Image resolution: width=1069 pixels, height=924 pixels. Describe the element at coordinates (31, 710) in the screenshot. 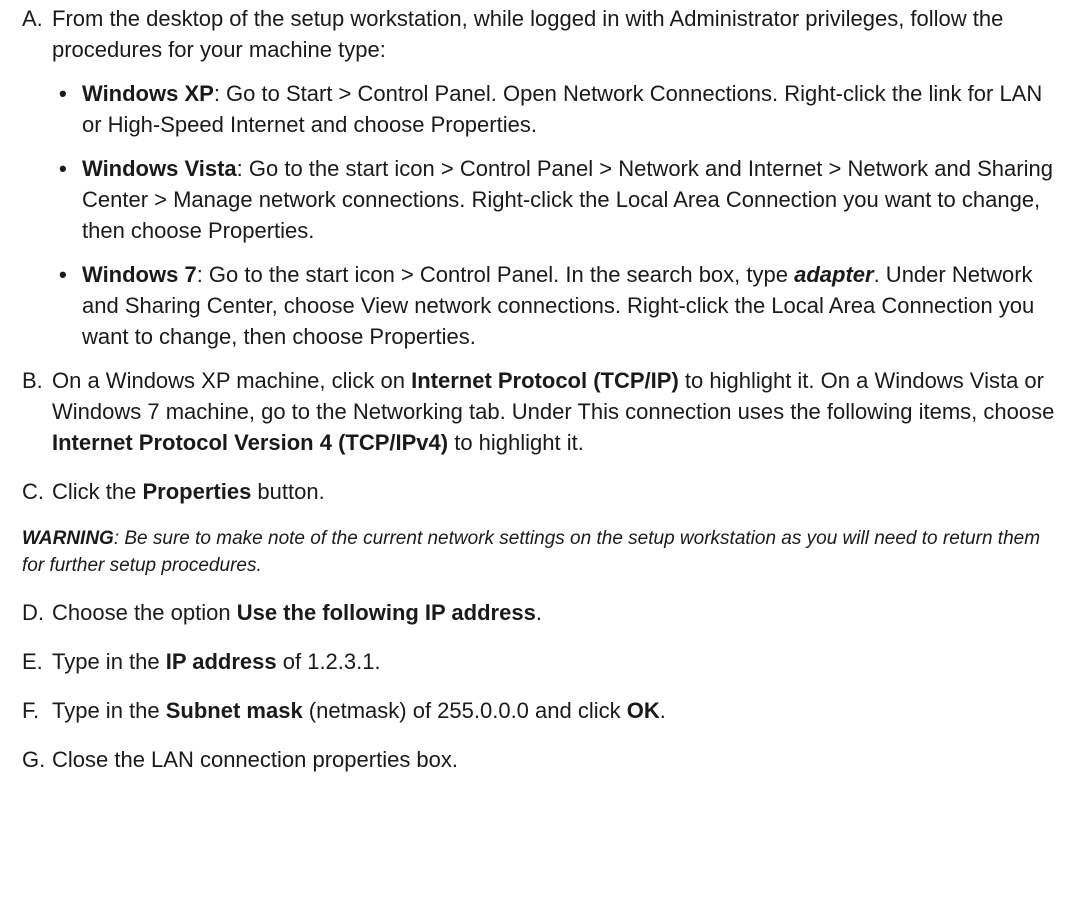

I see `step-letter: F.` at that location.